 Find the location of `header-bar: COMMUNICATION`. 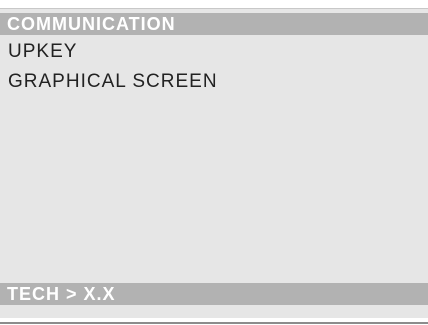

header-bar: COMMUNICATION is located at coordinates (214, 24).